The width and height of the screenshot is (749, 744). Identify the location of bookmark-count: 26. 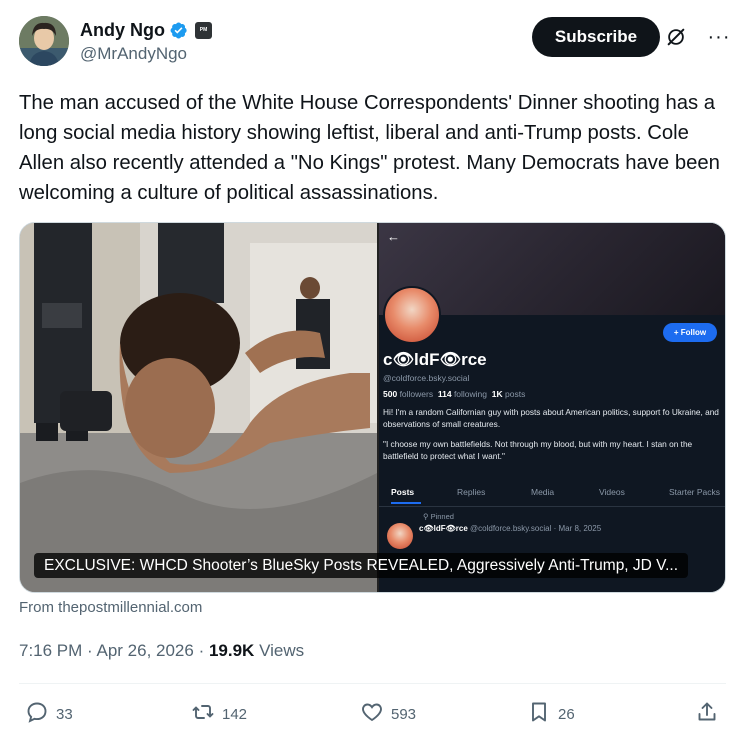
(566, 714).